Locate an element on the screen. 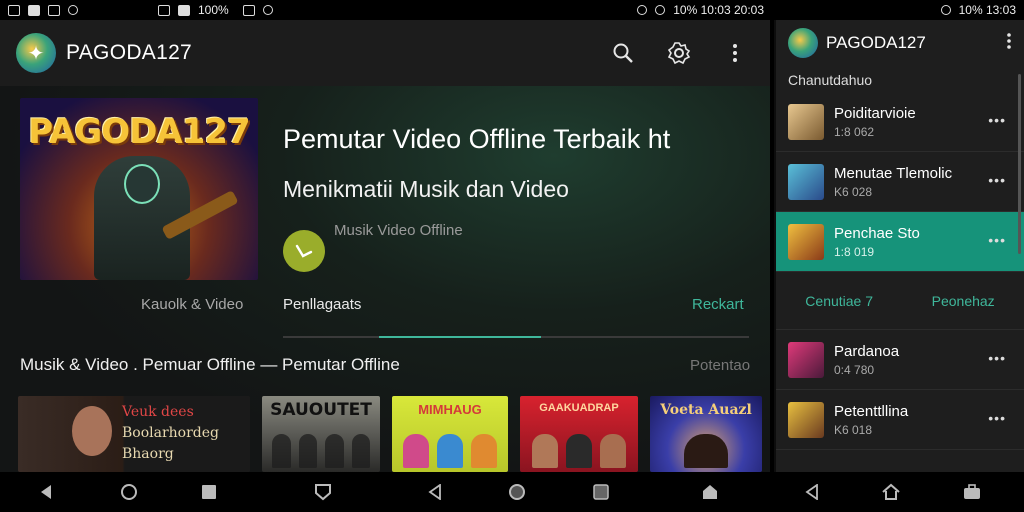  thumbnail-card: Veuk dees Boolarhordeg Bhaorg is located at coordinates (134, 434).